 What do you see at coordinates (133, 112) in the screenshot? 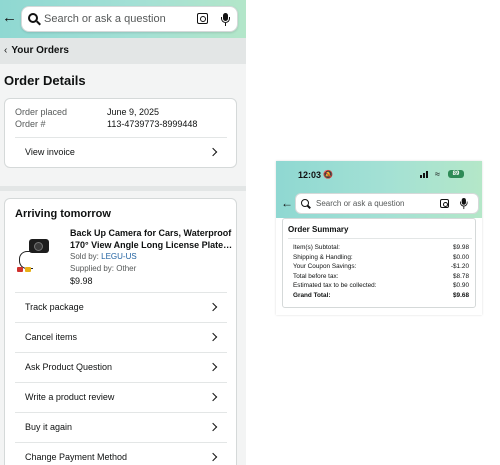
I see `order-placed-value: June 9, 2025` at bounding box center [133, 112].